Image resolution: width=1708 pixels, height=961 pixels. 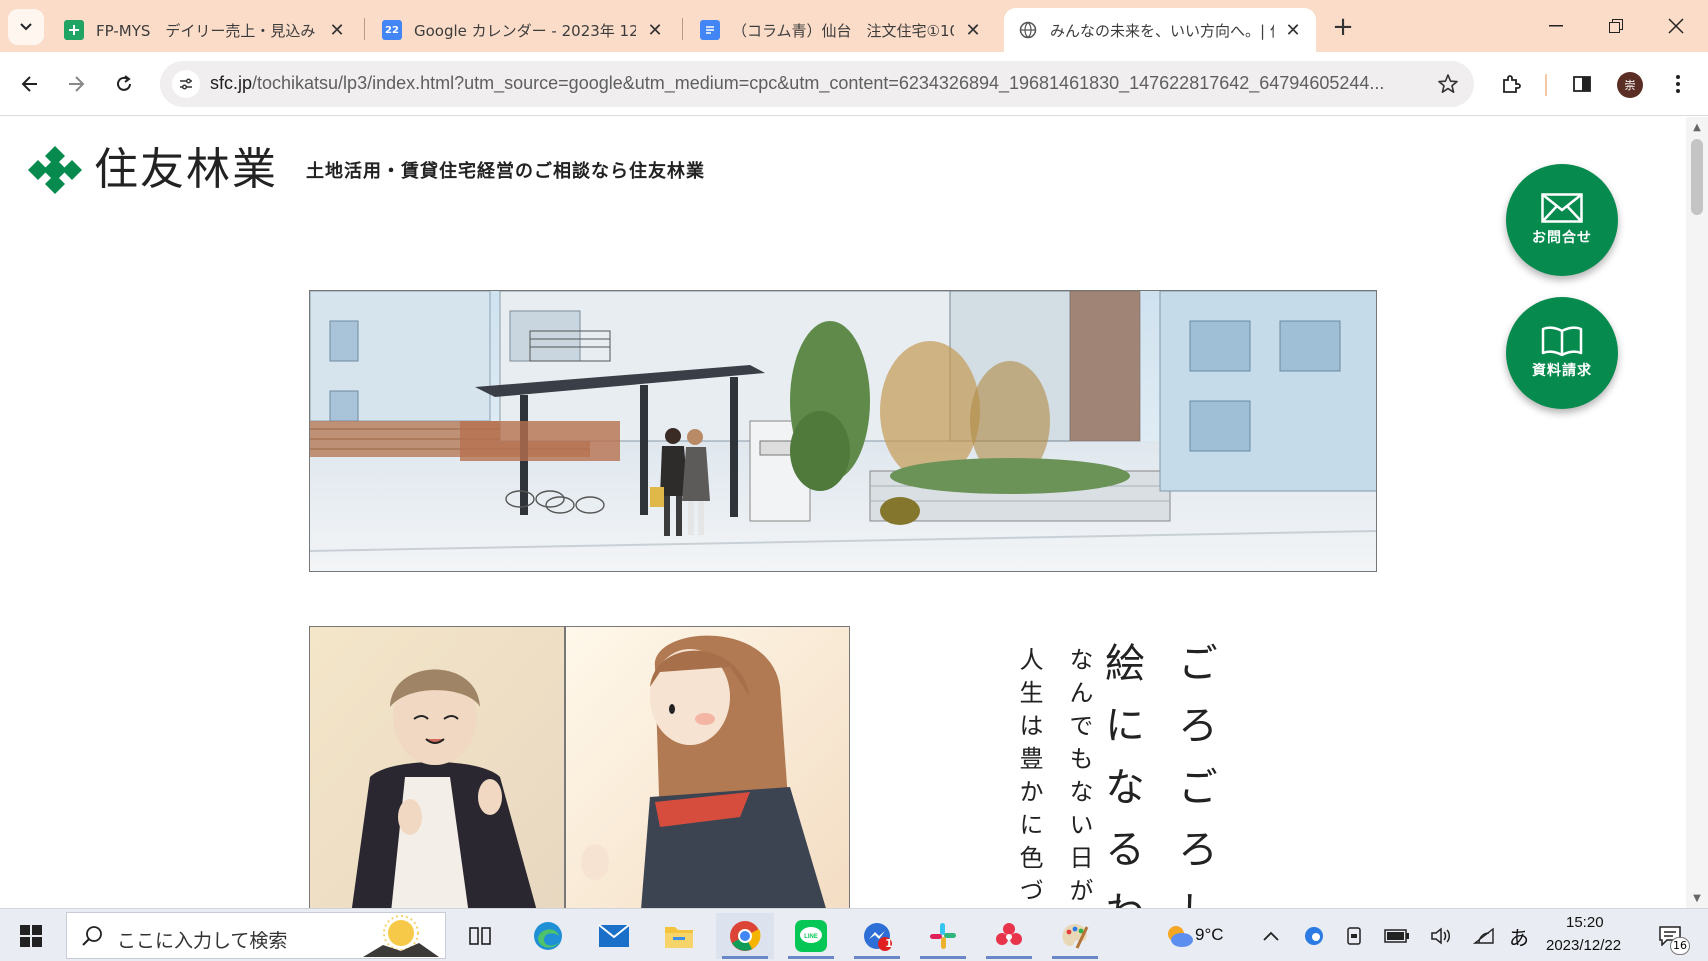 What do you see at coordinates (614, 936) in the screenshot?
I see `taskbar-mail` at bounding box center [614, 936].